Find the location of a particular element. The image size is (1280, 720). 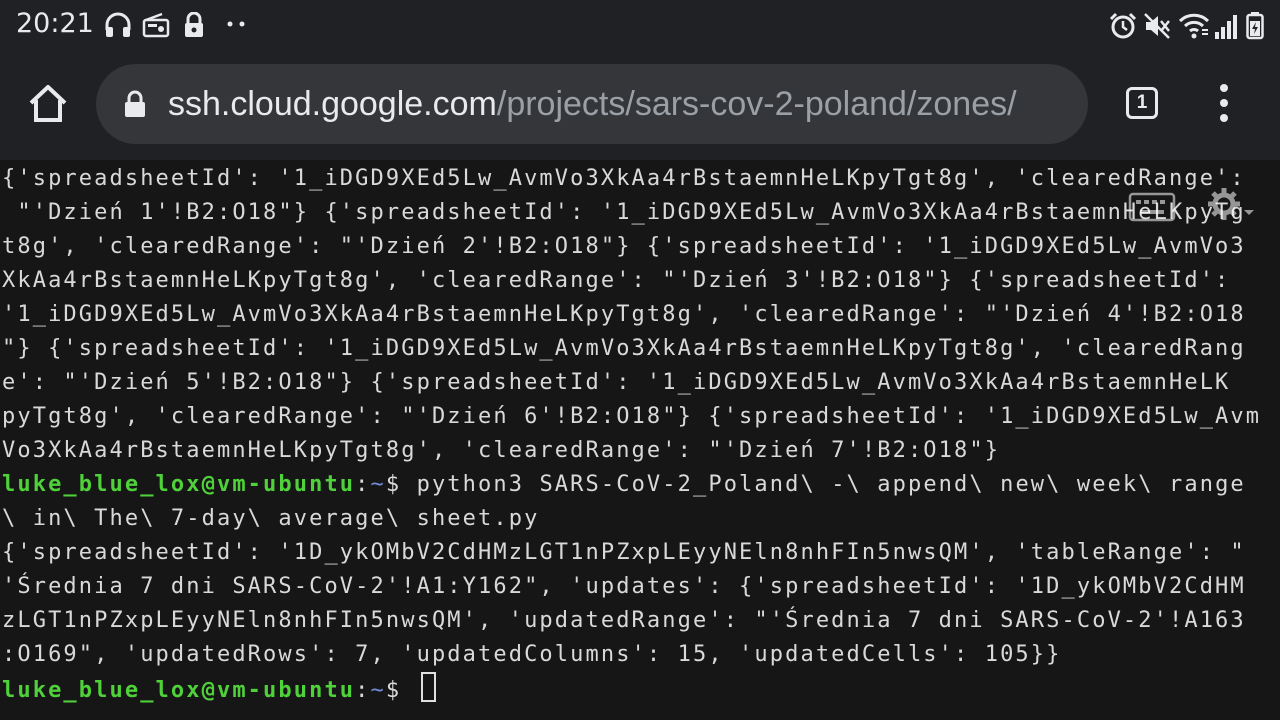

more-dots-icon is located at coordinates (237, 24).